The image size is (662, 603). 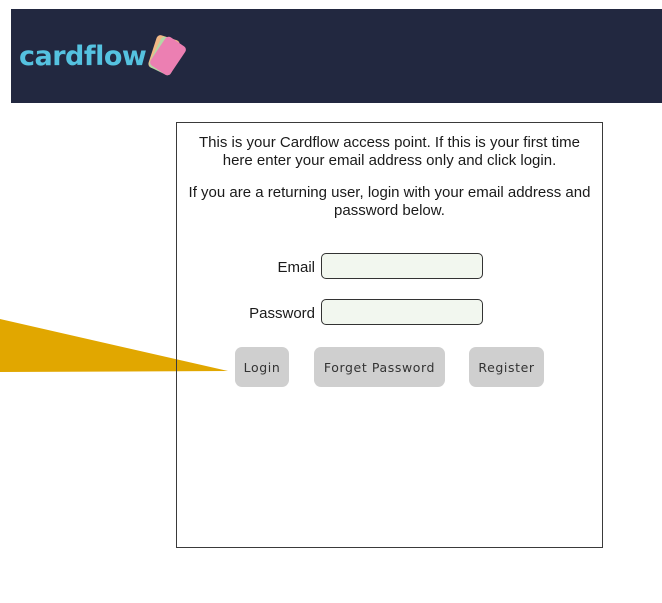 I want to click on password-label: Password, so click(x=282, y=313).